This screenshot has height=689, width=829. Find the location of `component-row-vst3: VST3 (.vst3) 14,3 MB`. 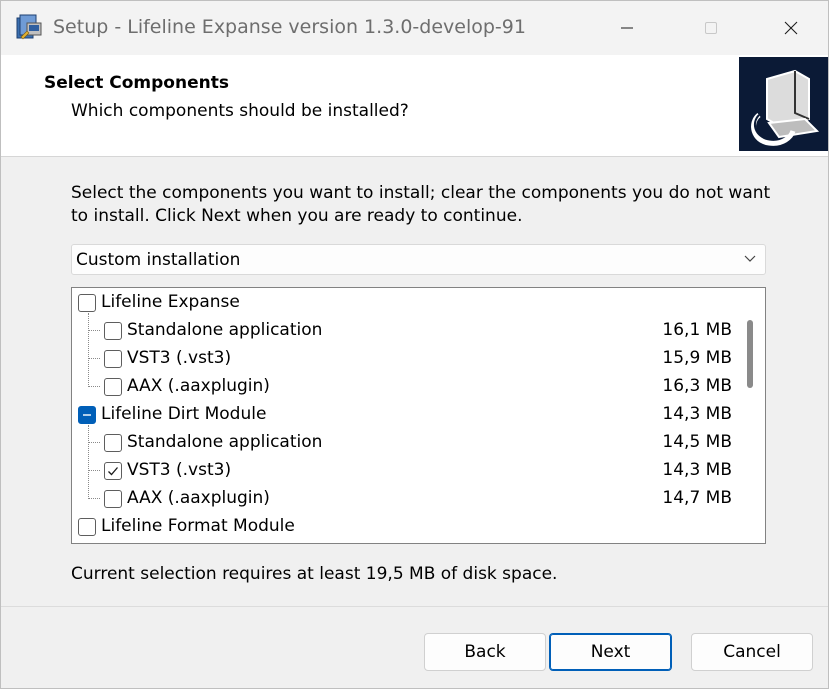

component-row-vst3: VST3 (.vst3) 14,3 MB is located at coordinates (402, 471).